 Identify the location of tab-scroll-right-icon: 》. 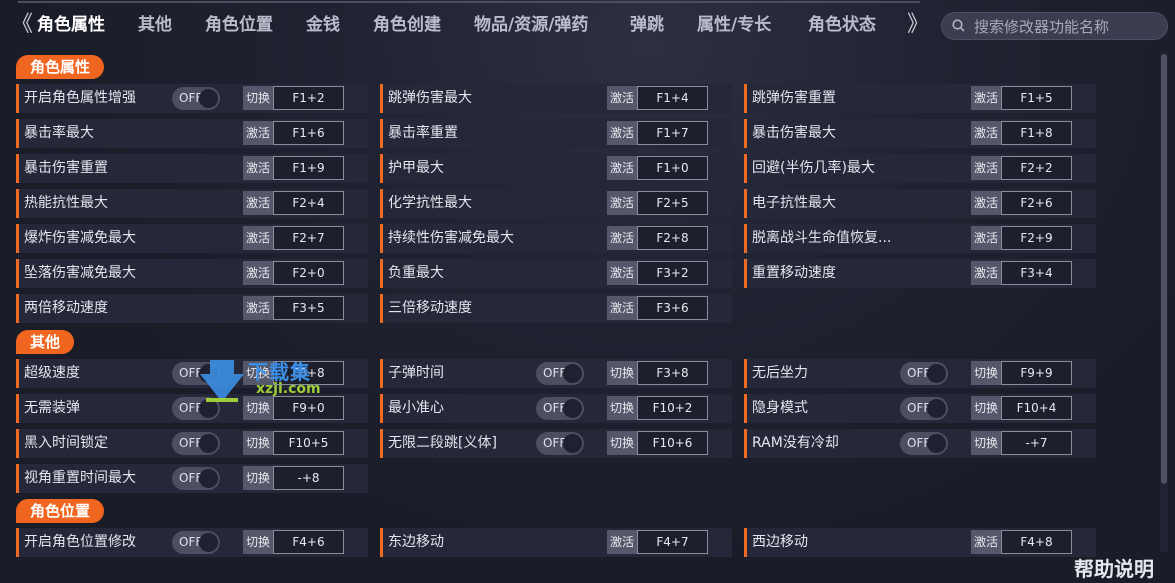
(915, 25).